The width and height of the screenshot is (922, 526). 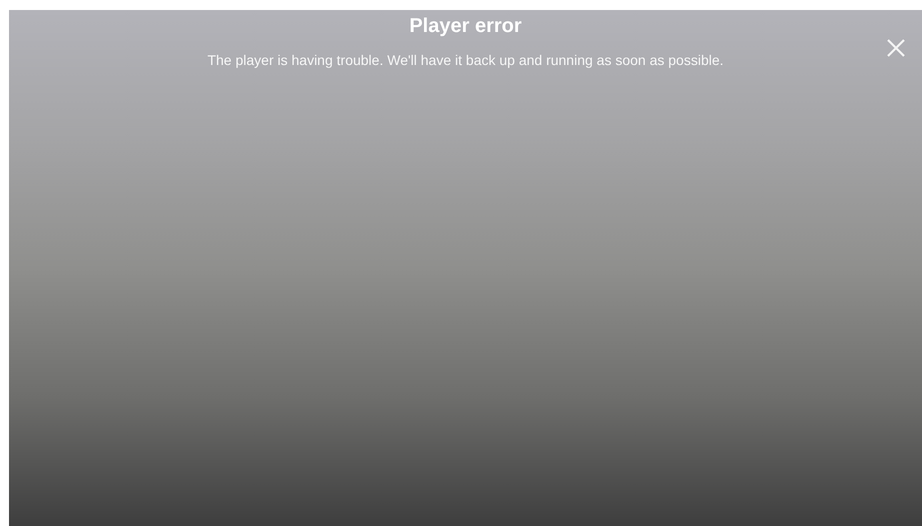 I want to click on close-icon, so click(x=896, y=48).